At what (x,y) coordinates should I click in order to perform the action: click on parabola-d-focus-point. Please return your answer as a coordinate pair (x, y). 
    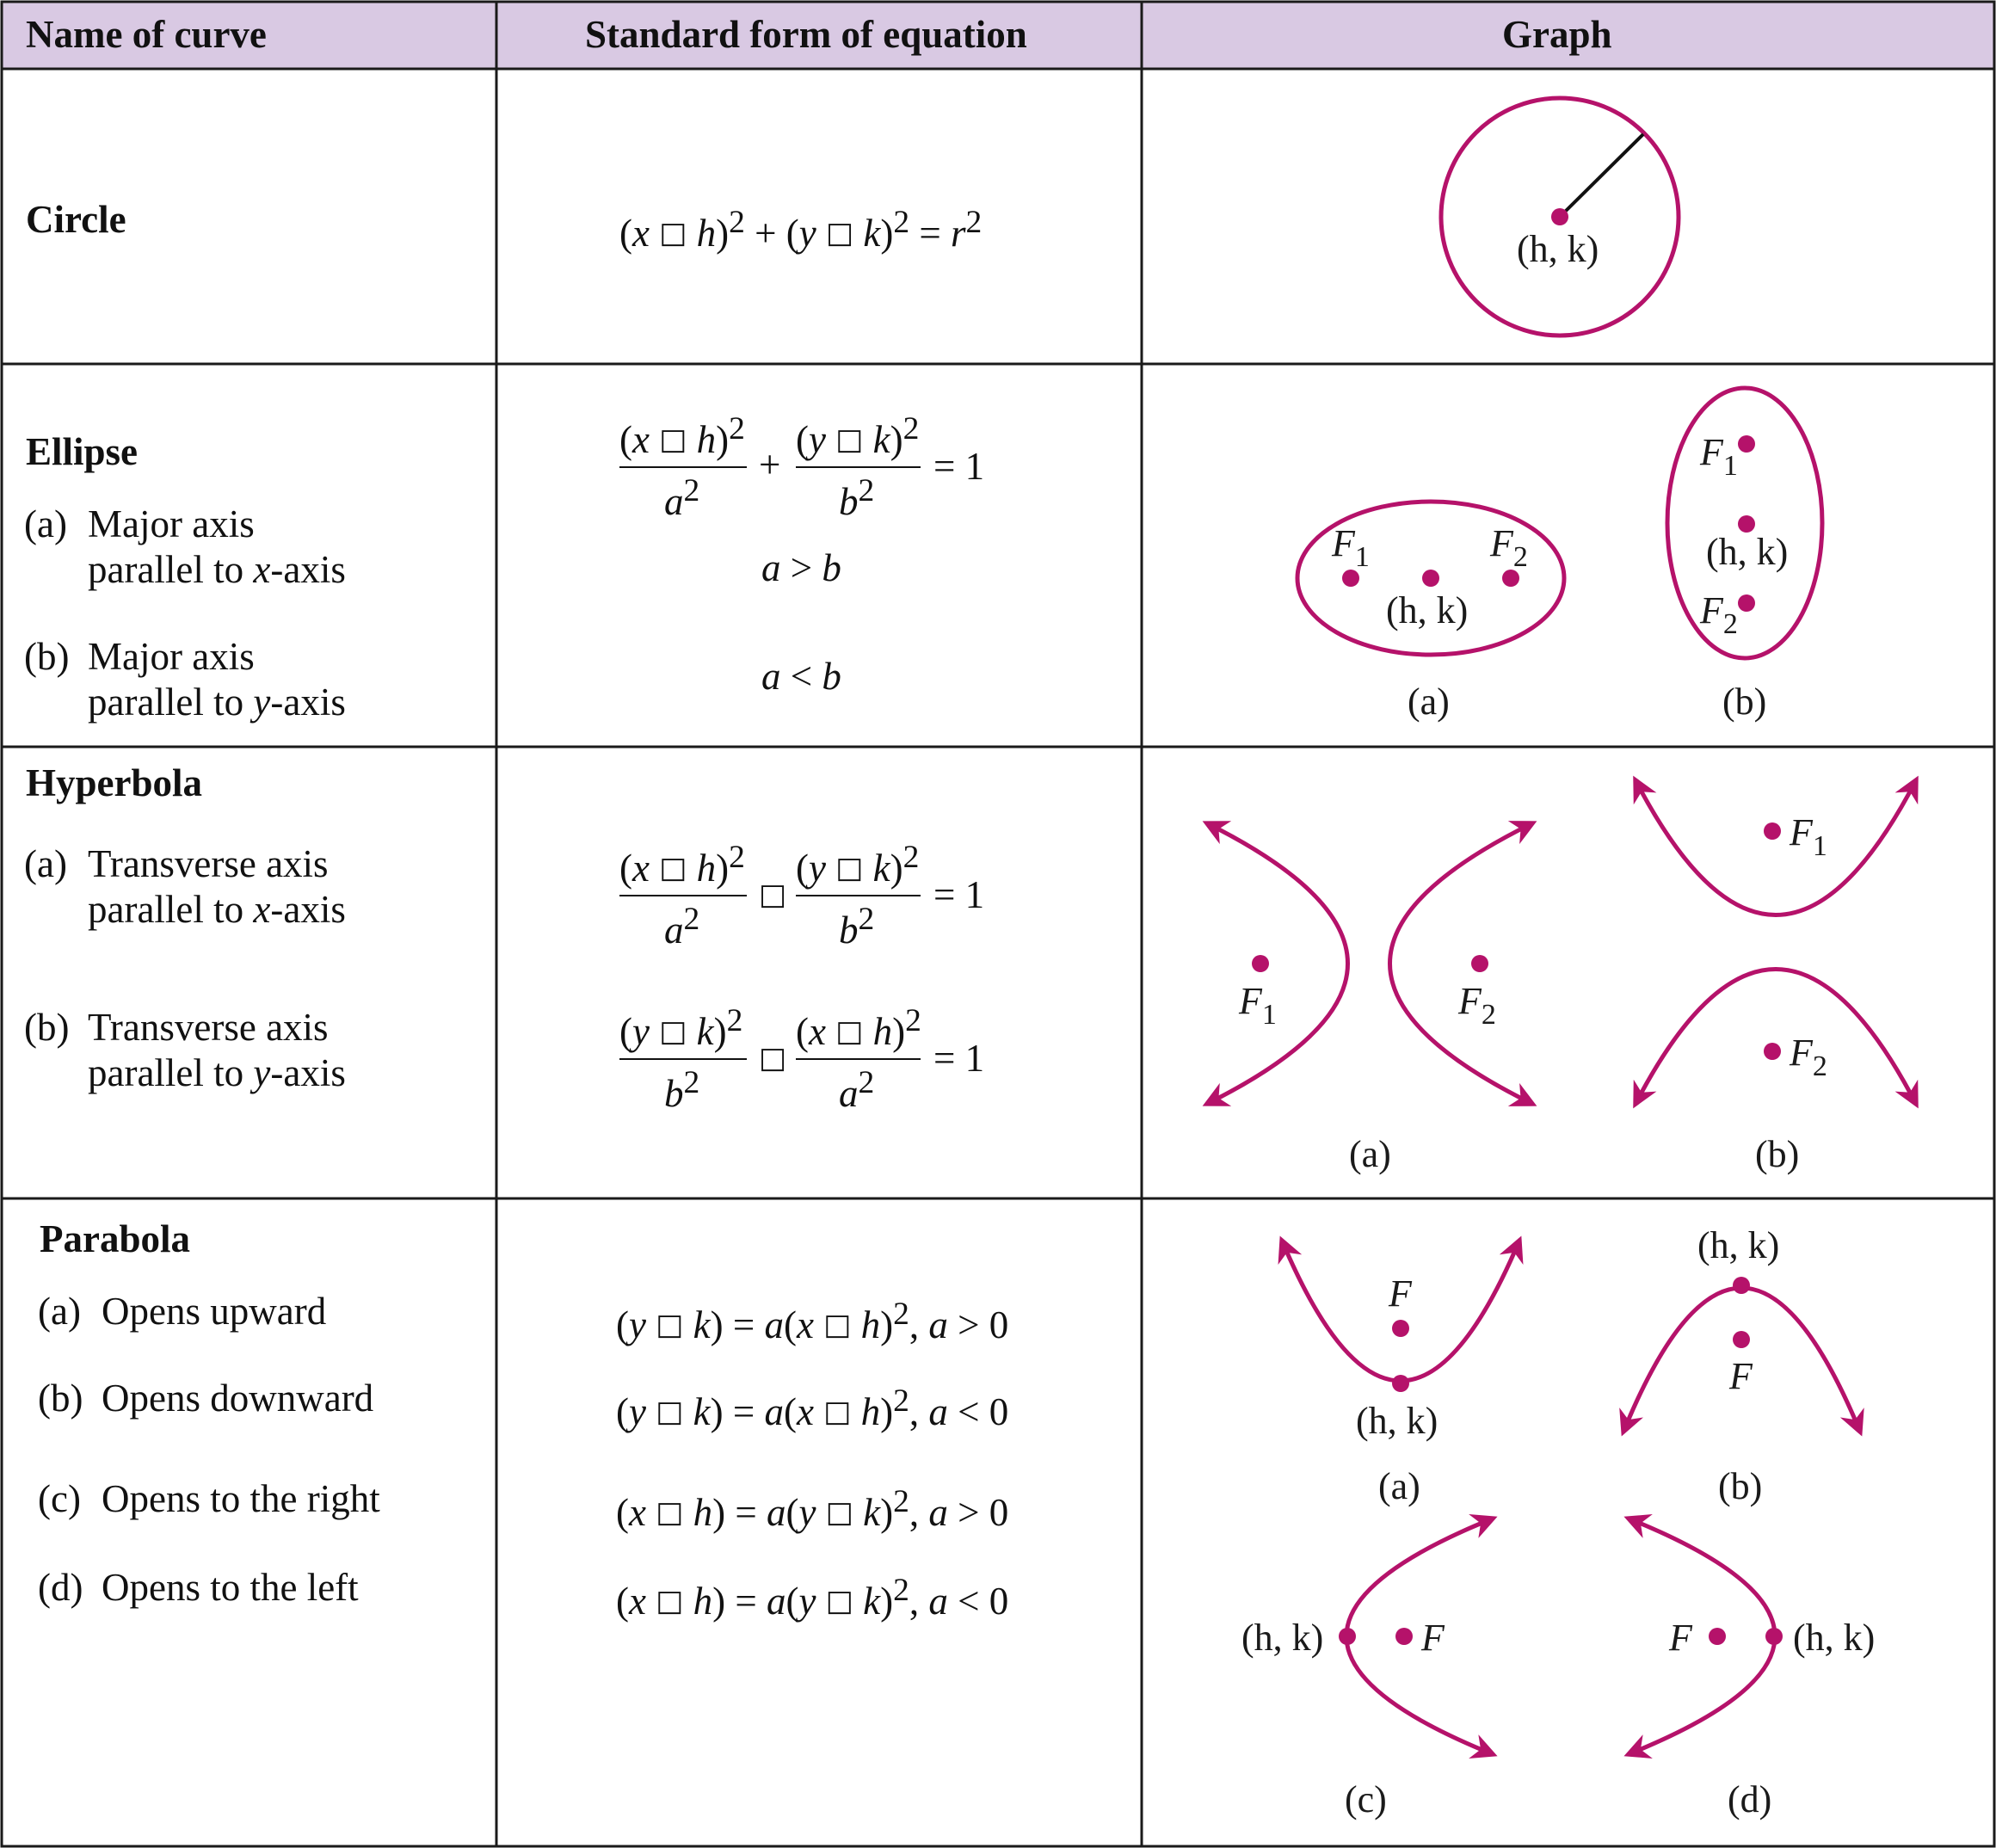
    Looking at the image, I should click on (1717, 1636).